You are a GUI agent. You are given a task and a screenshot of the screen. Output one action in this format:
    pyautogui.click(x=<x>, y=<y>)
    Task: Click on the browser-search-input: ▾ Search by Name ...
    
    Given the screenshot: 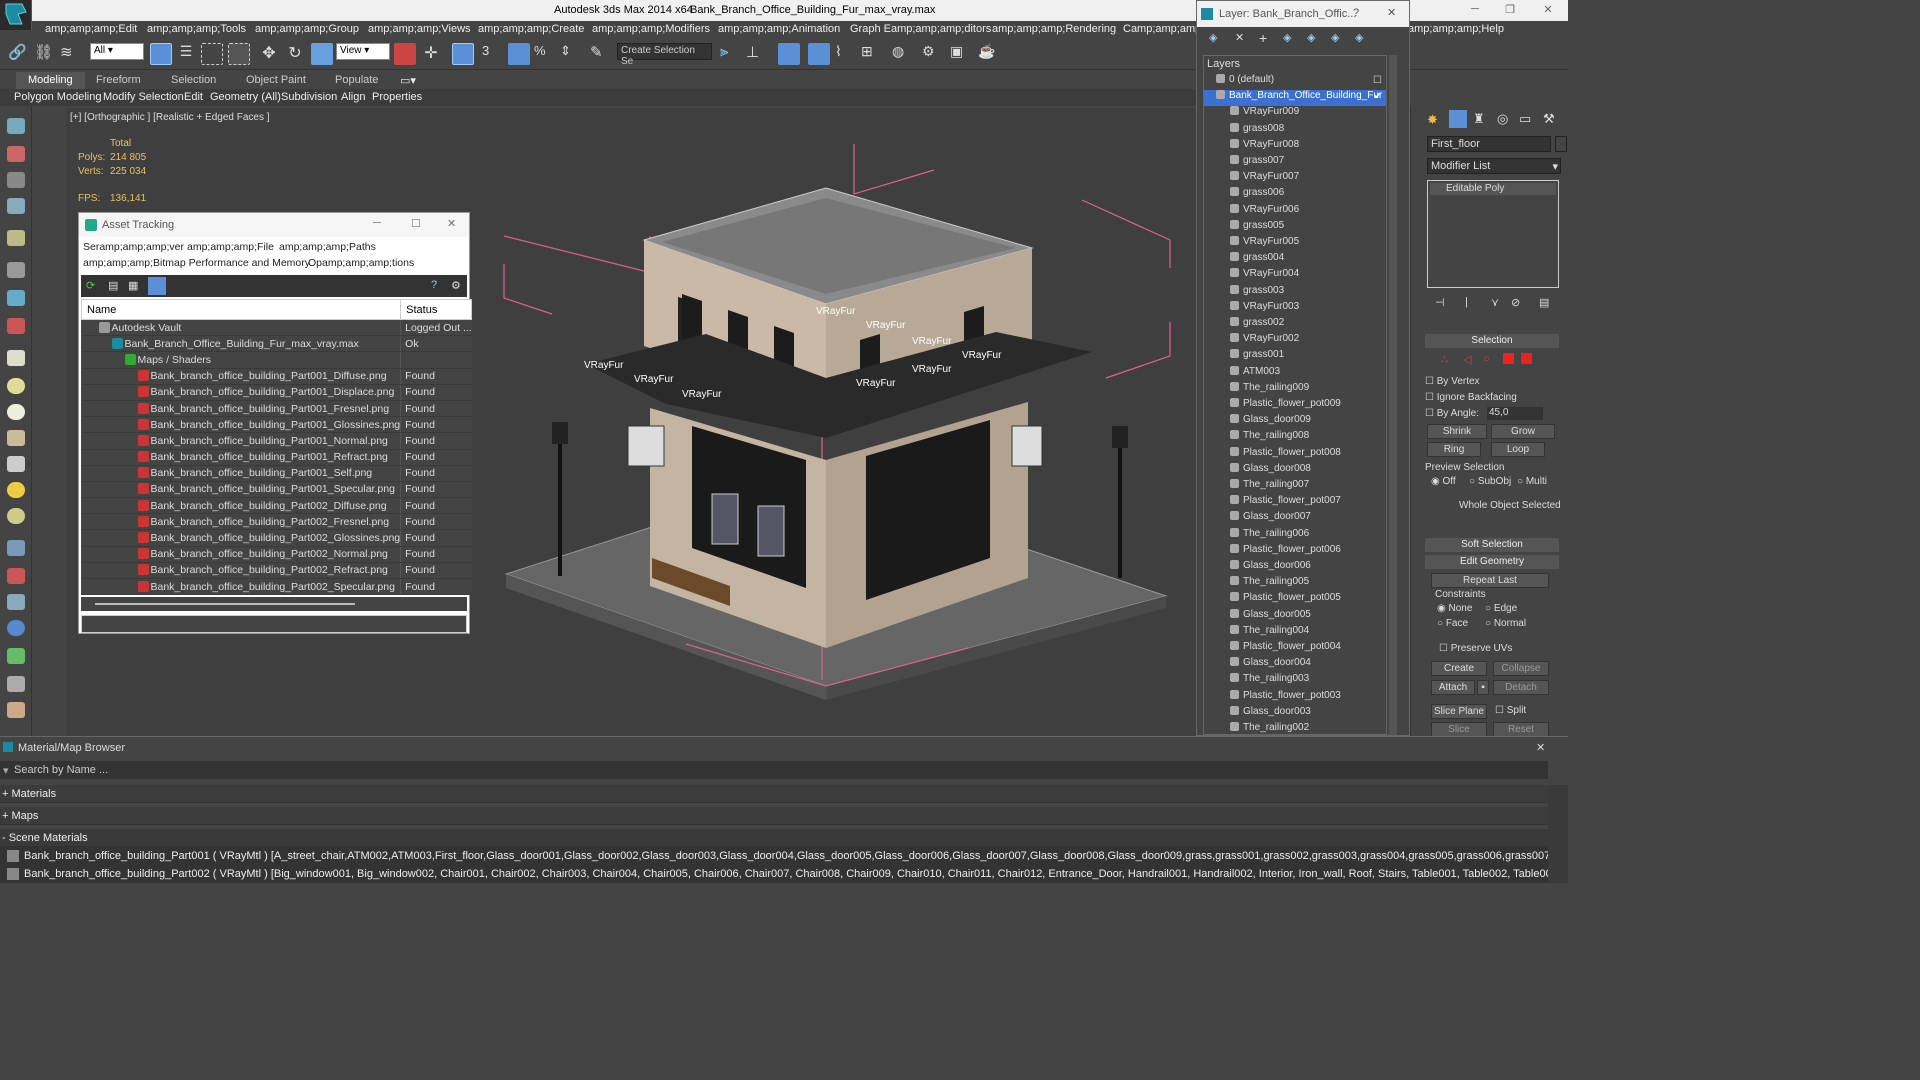 What is the action you would take?
    pyautogui.click(x=774, y=770)
    